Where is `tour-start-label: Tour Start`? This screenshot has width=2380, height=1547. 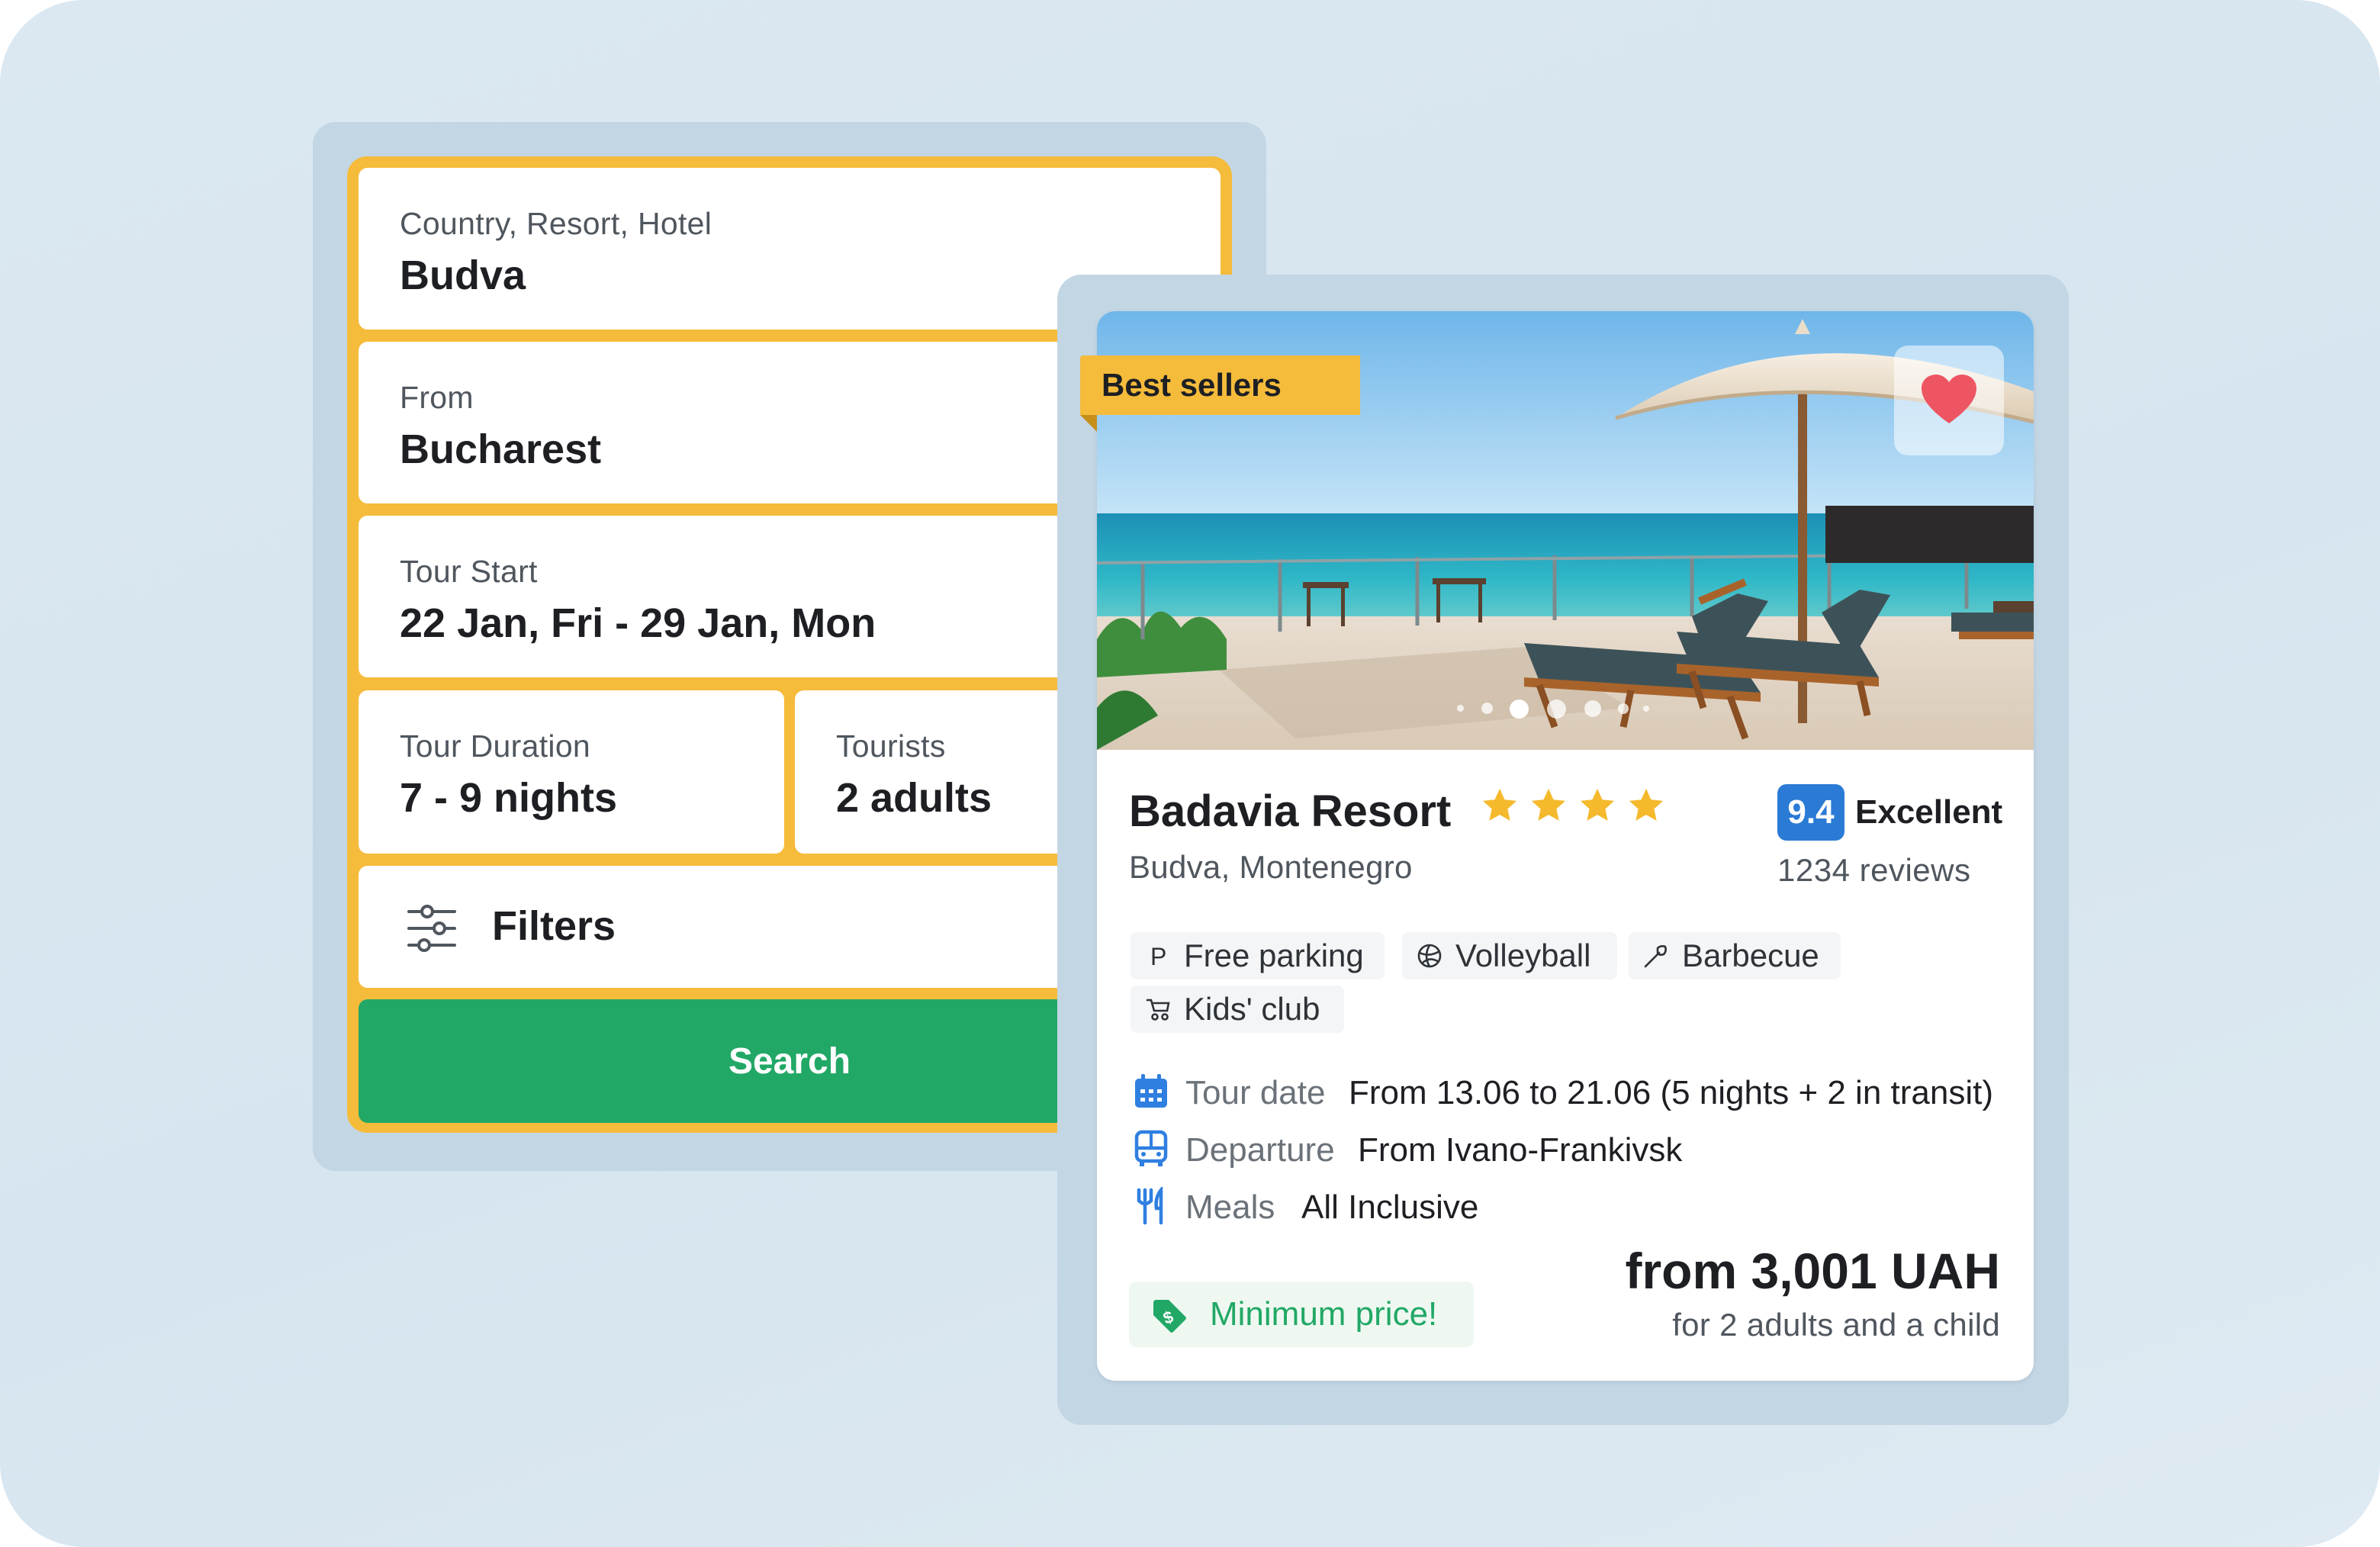
tour-start-label: Tour Start is located at coordinates (469, 571).